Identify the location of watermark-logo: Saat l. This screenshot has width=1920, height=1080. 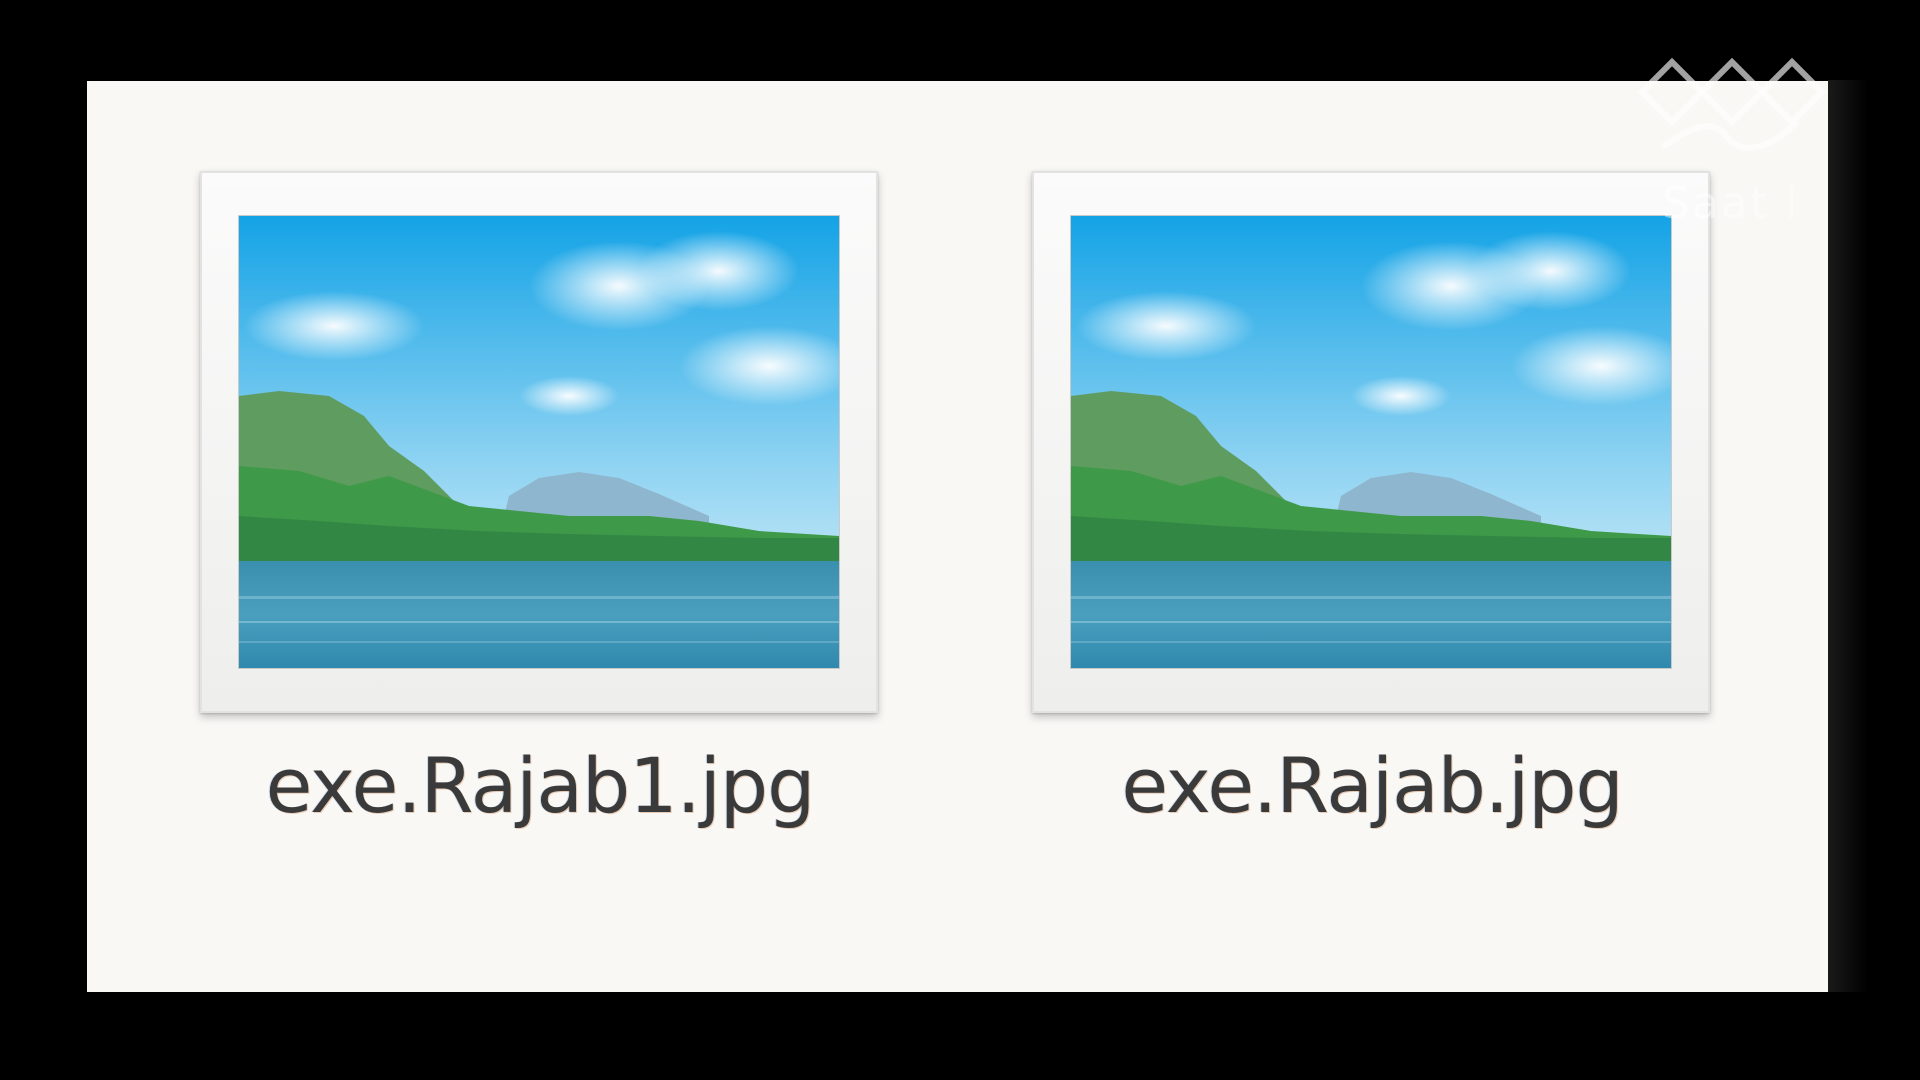
(1742, 147).